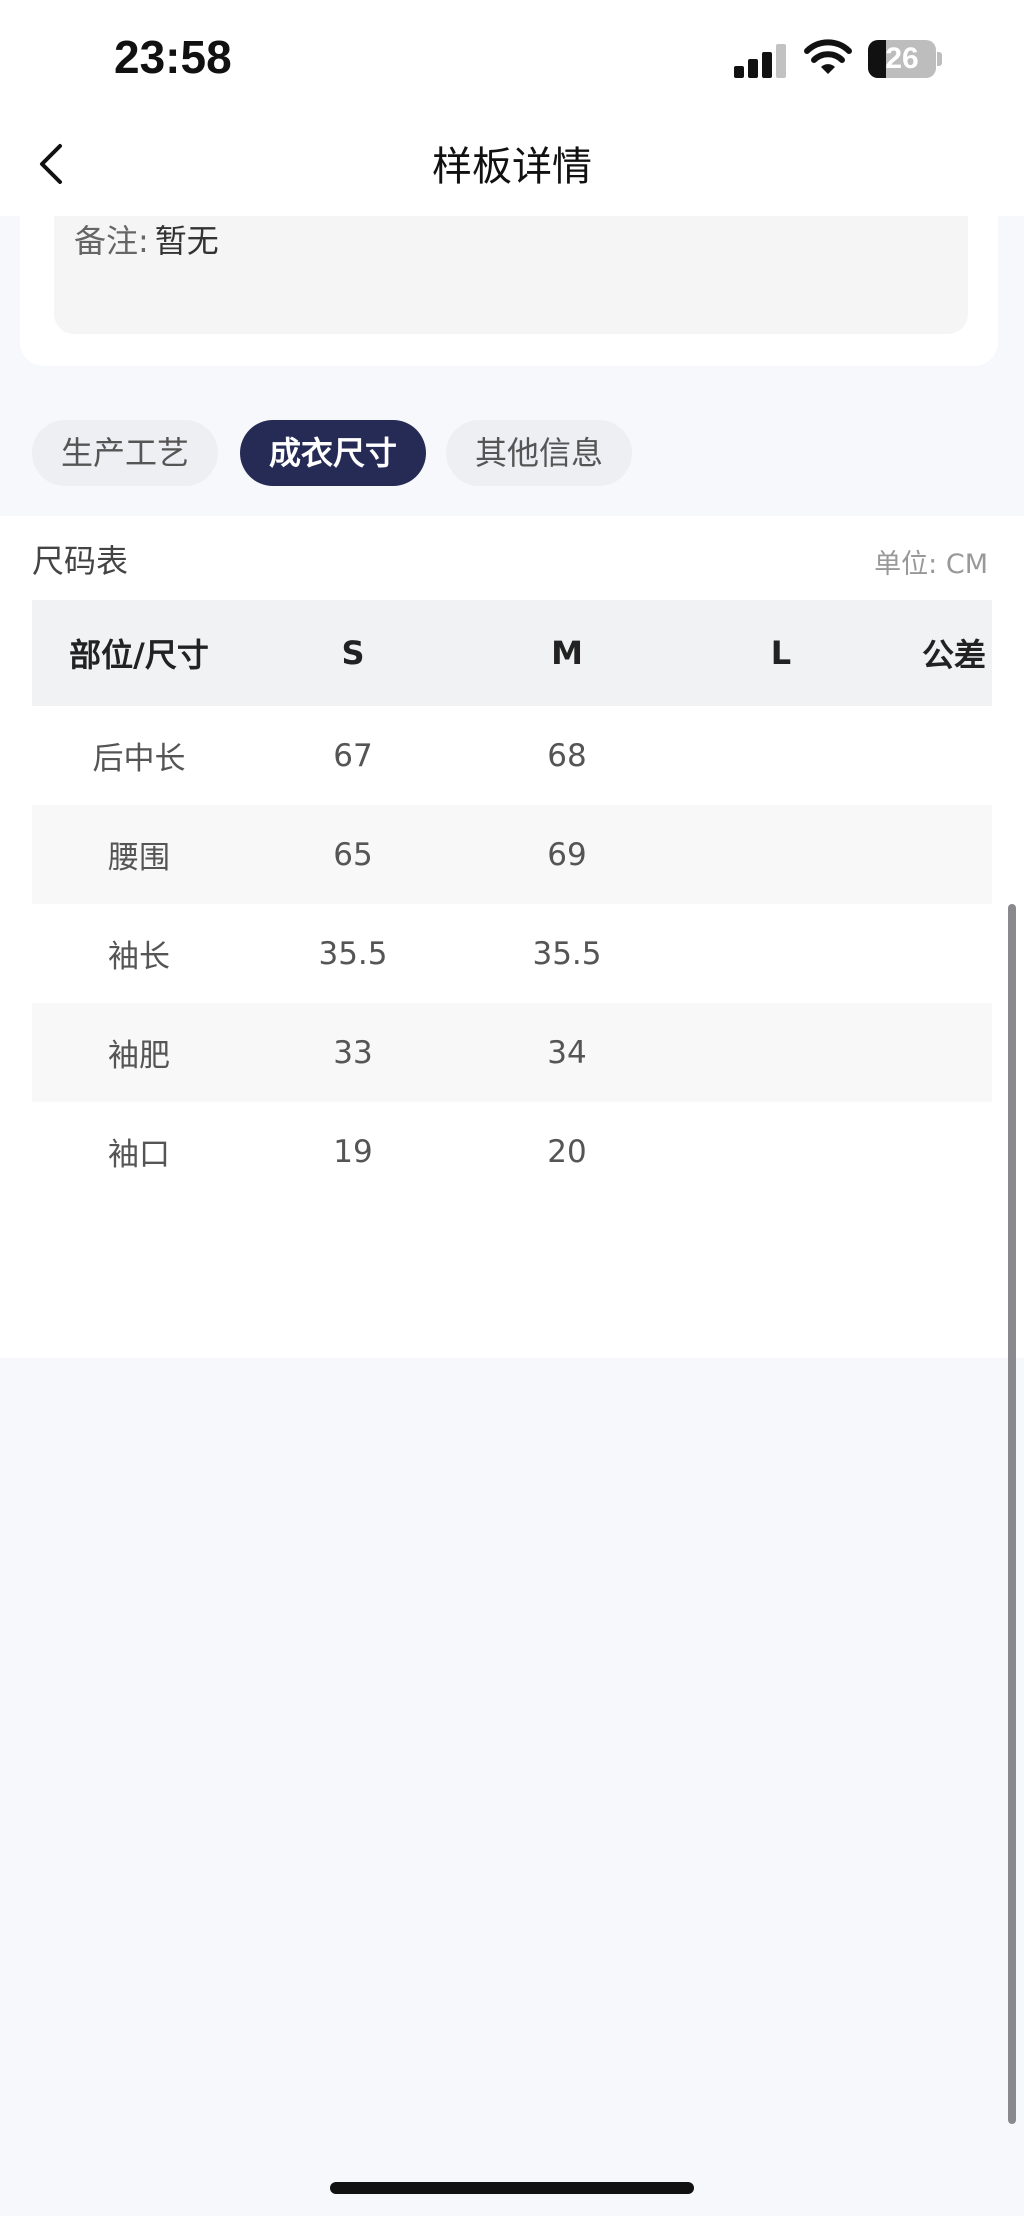 This screenshot has width=1024, height=2216. I want to click on table-cell: 67, so click(353, 755).